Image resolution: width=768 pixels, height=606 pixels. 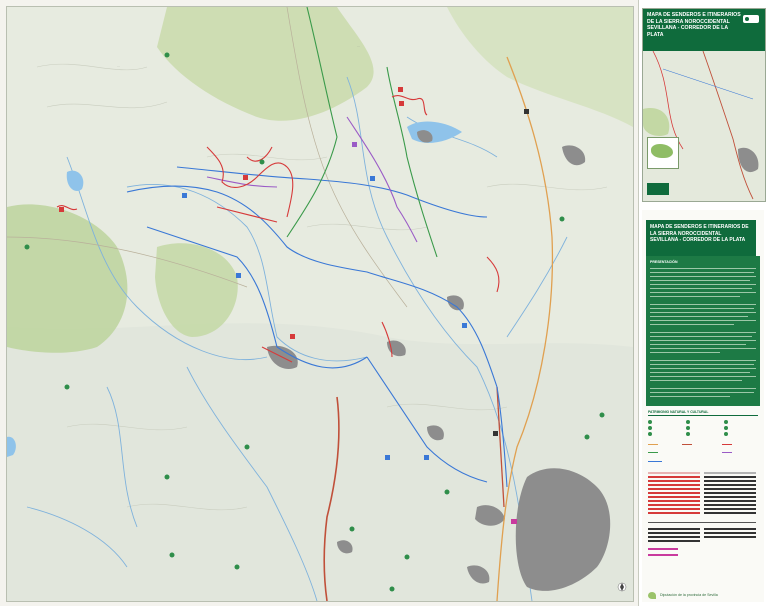 What do you see at coordinates (751, 19) in the screenshot?
I see `publisher-logo-icon` at bounding box center [751, 19].